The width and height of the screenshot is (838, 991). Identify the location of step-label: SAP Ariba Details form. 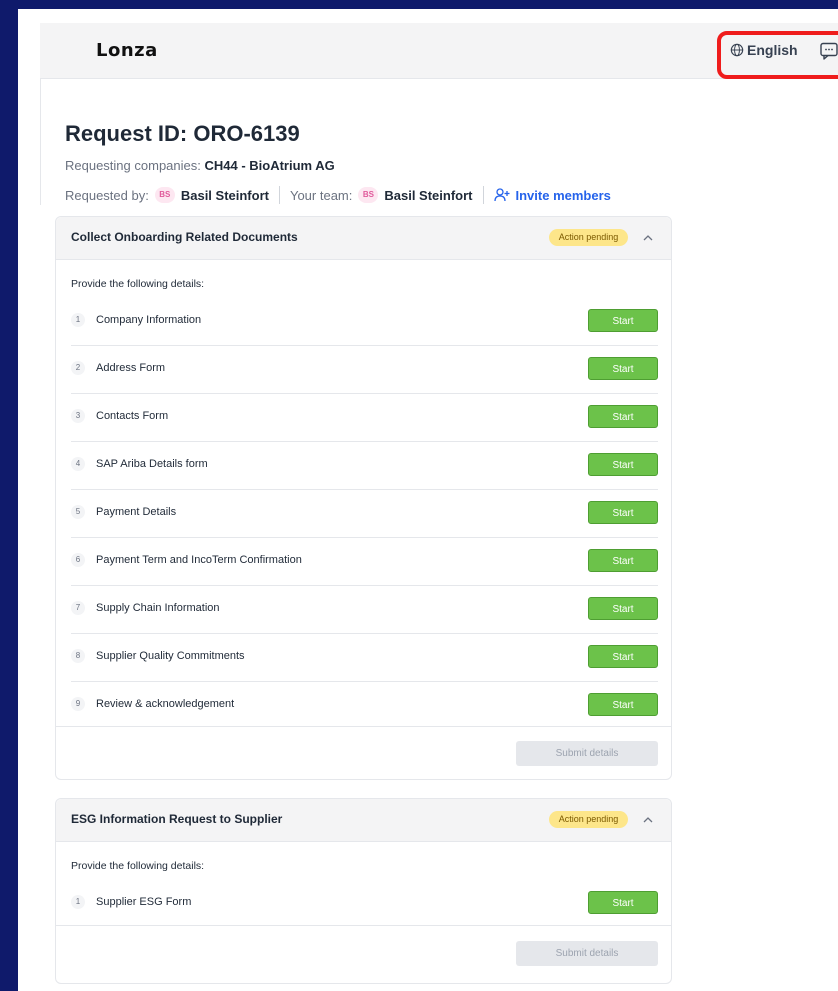
(152, 464).